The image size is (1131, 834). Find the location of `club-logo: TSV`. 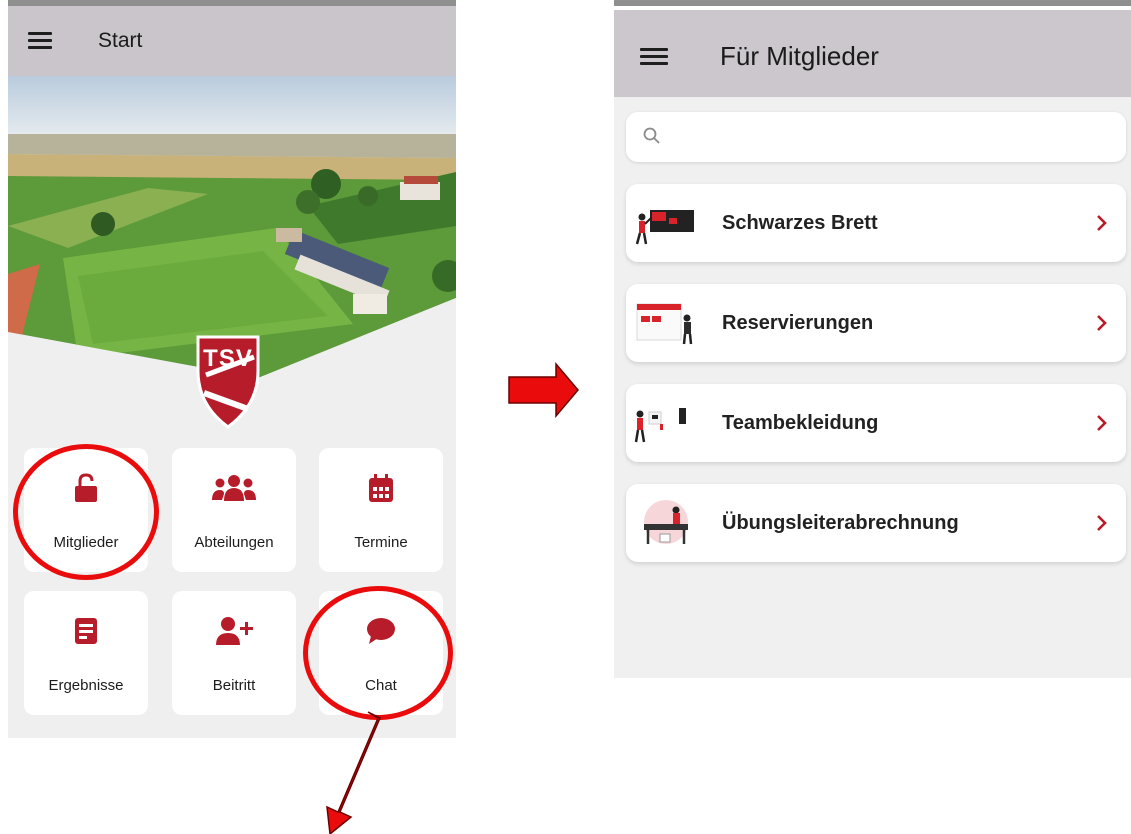

club-logo: TSV is located at coordinates (228, 382).